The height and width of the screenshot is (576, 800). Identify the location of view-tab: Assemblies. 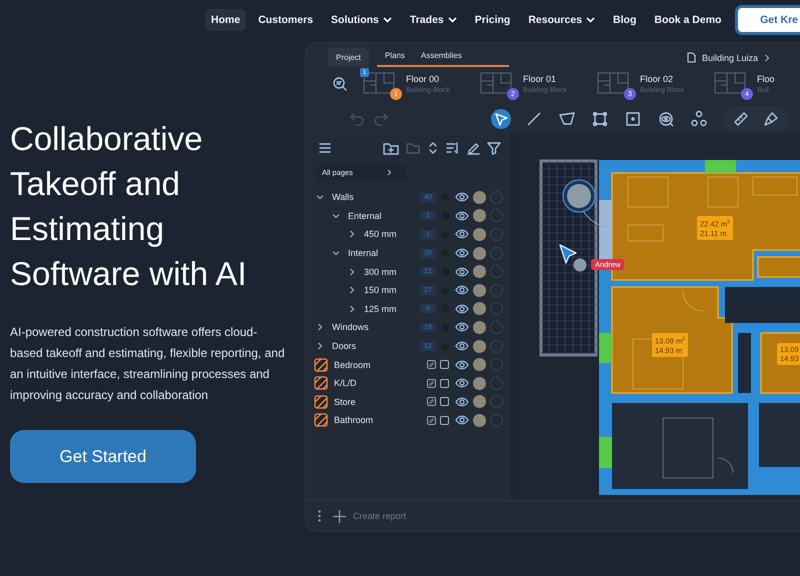
(441, 55).